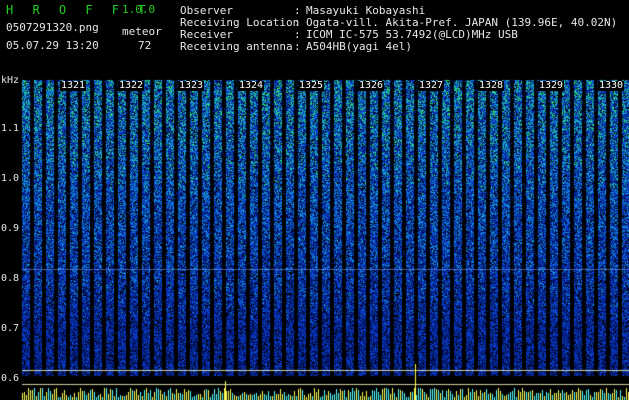 The image size is (629, 400). I want to click on info-value-antenna: A504HB(yagi 4el), so click(359, 46).